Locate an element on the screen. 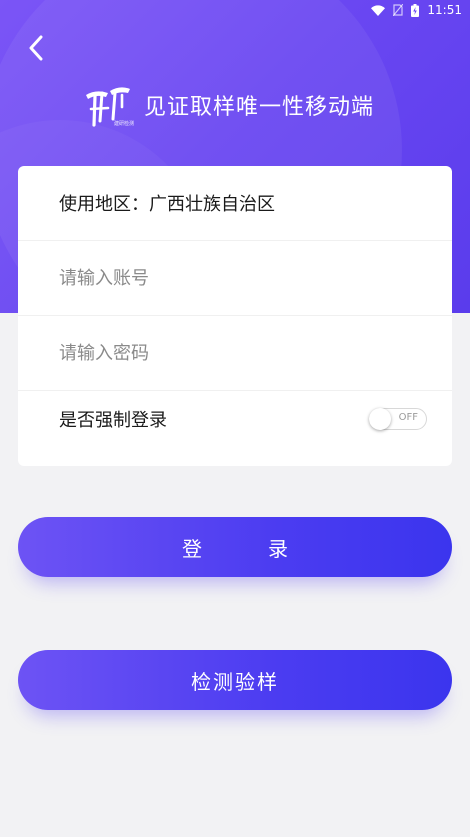 Image resolution: width=470 pixels, height=837 pixels. login-button: 登录 is located at coordinates (235, 547).